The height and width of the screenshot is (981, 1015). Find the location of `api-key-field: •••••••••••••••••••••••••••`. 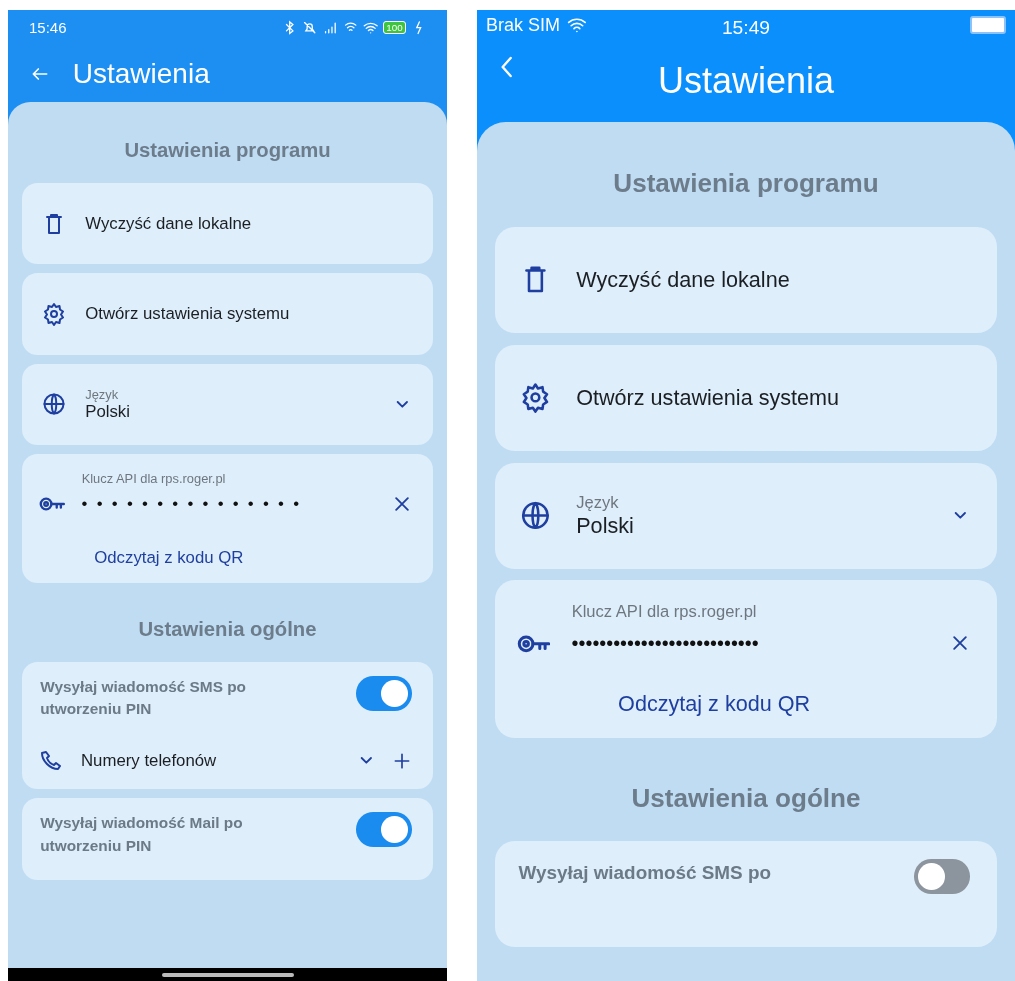

api-key-field: ••••••••••••••••••••••••••• is located at coordinates (750, 643).